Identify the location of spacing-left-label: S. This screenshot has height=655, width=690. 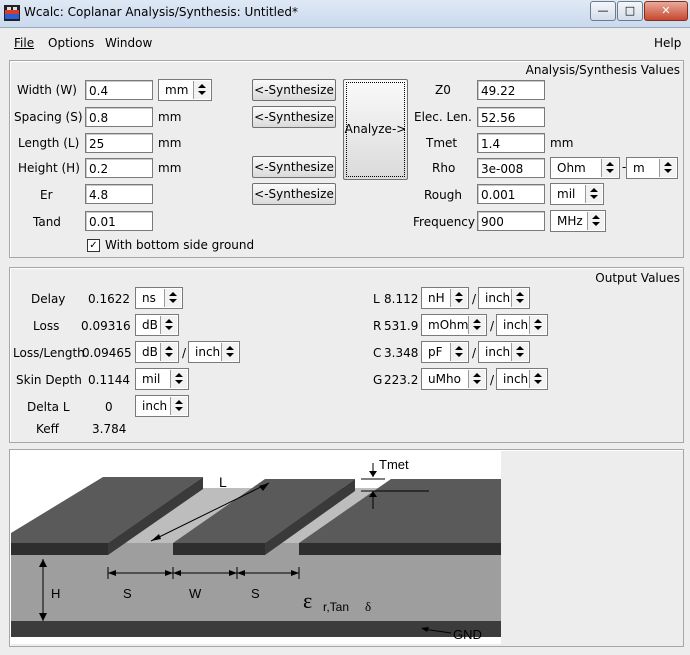
(127, 593).